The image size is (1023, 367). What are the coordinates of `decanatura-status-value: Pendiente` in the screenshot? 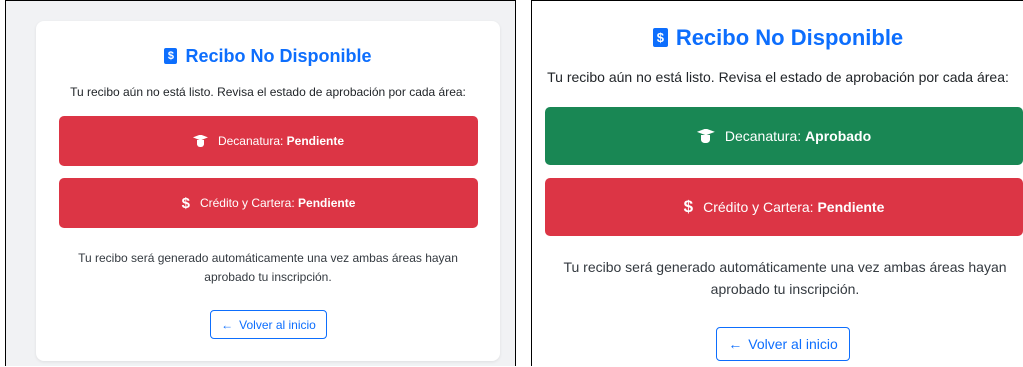 It's located at (315, 141).